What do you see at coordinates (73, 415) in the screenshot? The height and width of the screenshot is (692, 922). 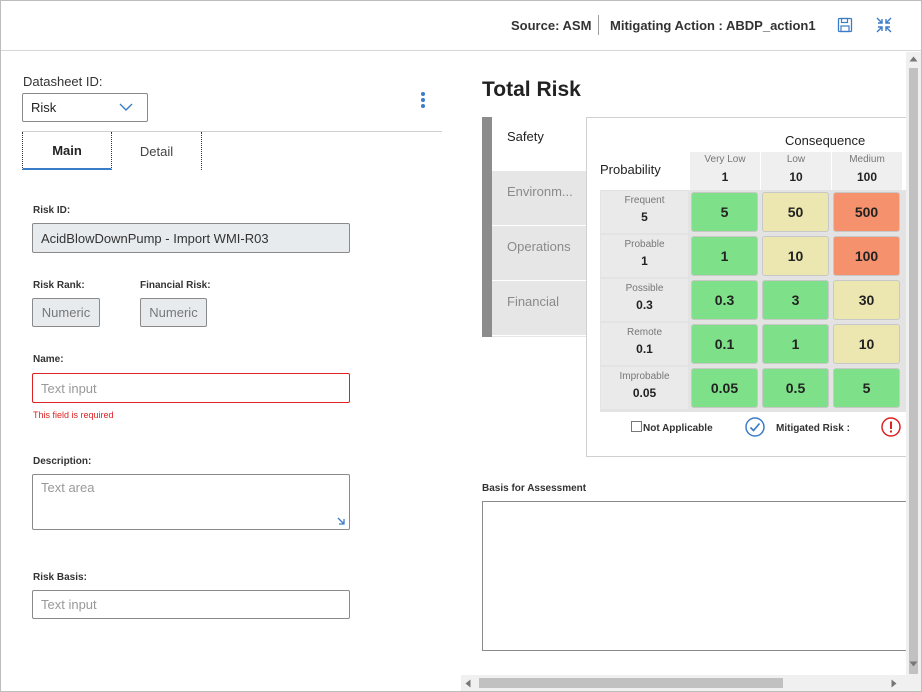 I see `name-error-message: This field is required` at bounding box center [73, 415].